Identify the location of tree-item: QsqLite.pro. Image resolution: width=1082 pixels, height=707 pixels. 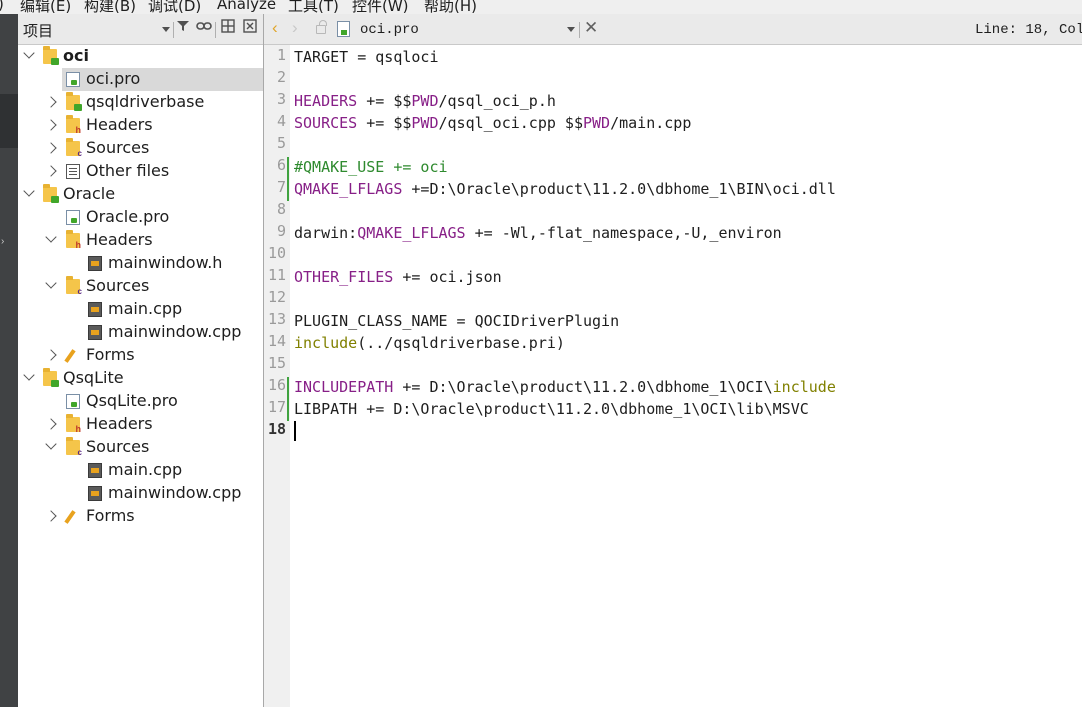
(140, 401).